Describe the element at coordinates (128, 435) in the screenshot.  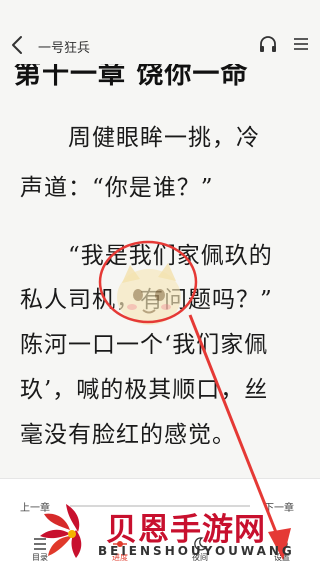
I see `text-line: 毫没有脸红的感觉。` at that location.